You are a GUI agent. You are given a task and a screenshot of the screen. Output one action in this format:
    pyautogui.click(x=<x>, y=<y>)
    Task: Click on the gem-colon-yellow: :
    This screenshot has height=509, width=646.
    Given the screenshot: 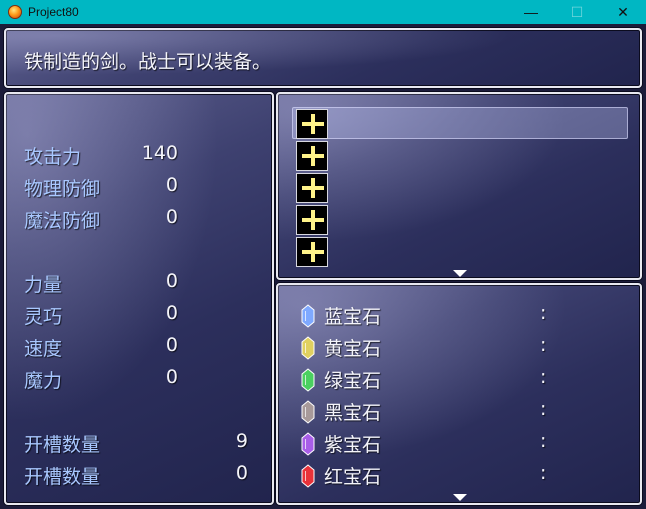 What is the action you would take?
    pyautogui.click(x=543, y=345)
    